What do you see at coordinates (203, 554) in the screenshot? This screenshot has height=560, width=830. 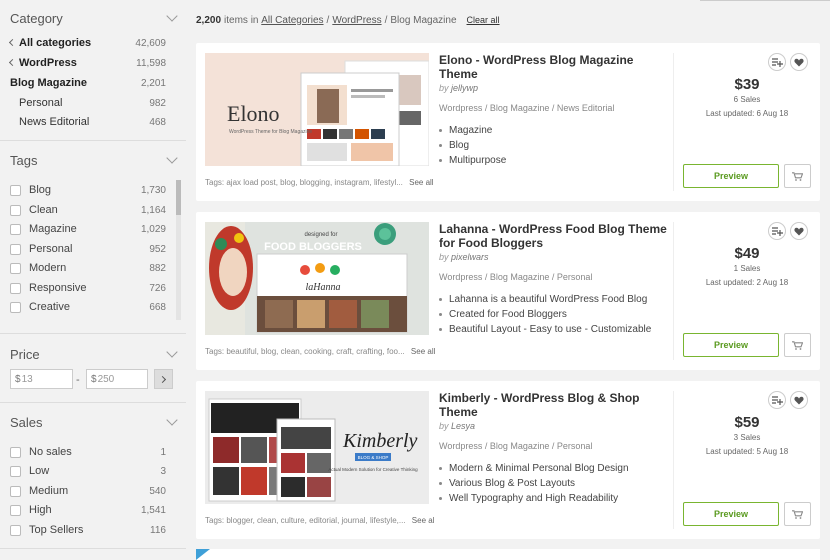 I see `featured-corner-badge` at bounding box center [203, 554].